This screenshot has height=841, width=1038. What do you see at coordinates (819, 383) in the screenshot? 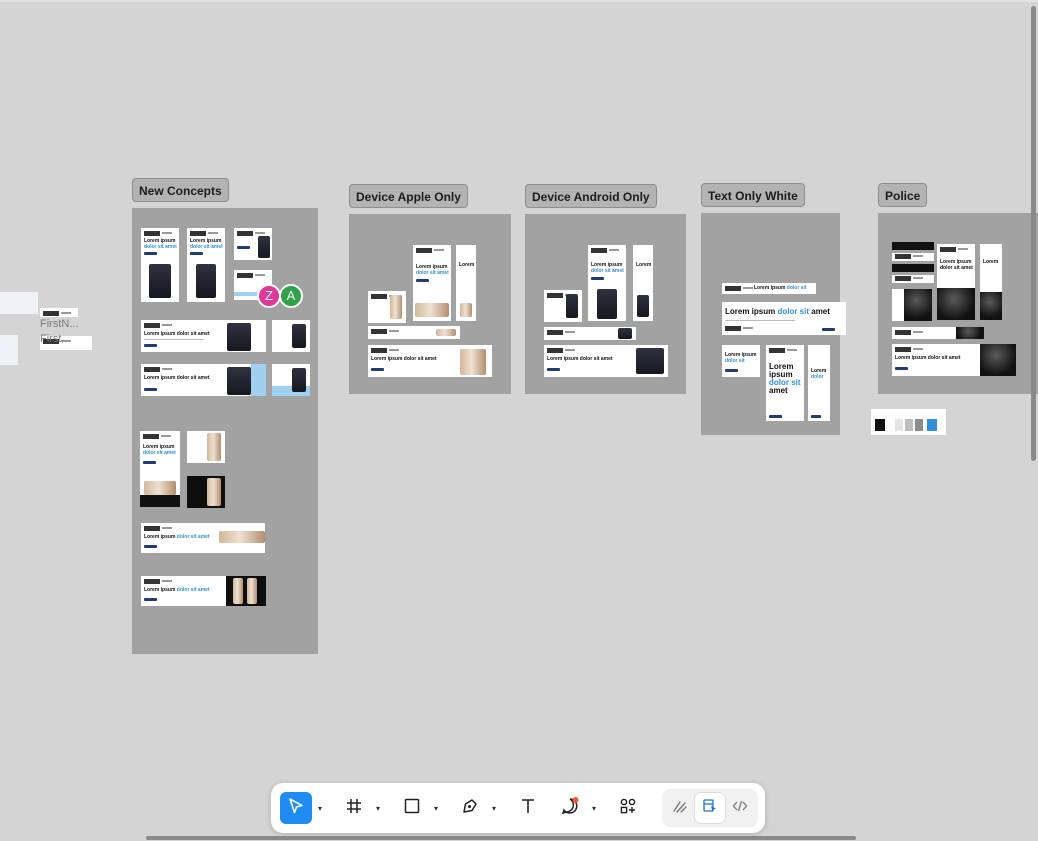
I see `ad-frame: Lorem dolor` at bounding box center [819, 383].